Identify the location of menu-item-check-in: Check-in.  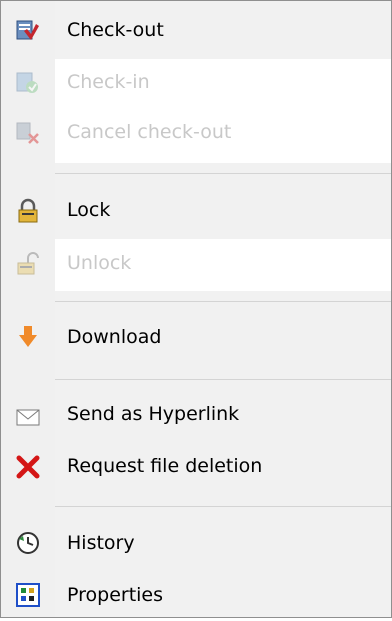
(196, 84).